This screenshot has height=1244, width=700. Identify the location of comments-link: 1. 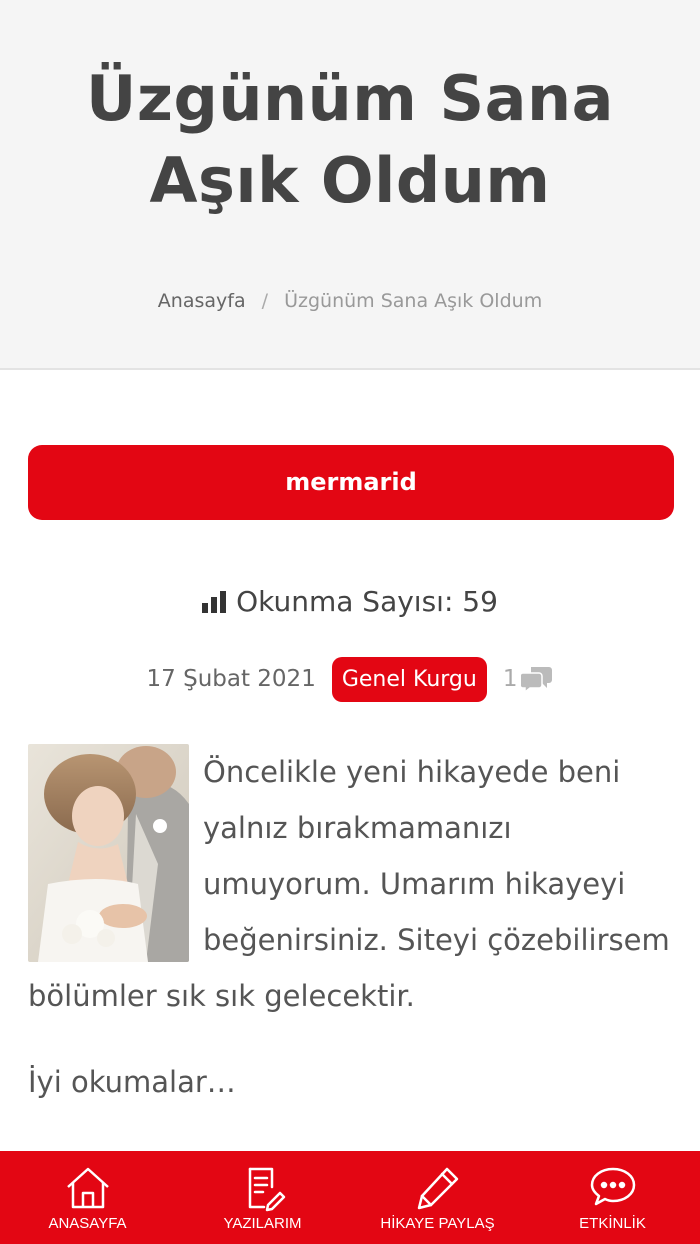
(528, 679).